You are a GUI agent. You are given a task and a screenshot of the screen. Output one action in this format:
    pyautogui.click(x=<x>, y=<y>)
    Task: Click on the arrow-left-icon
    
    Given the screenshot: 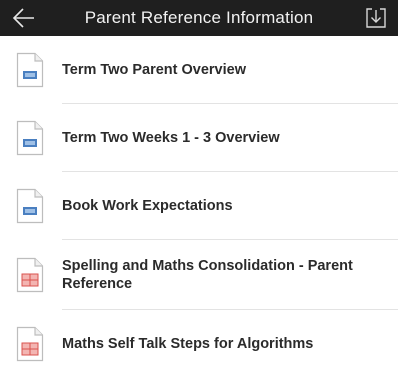 What is the action you would take?
    pyautogui.click(x=23, y=18)
    